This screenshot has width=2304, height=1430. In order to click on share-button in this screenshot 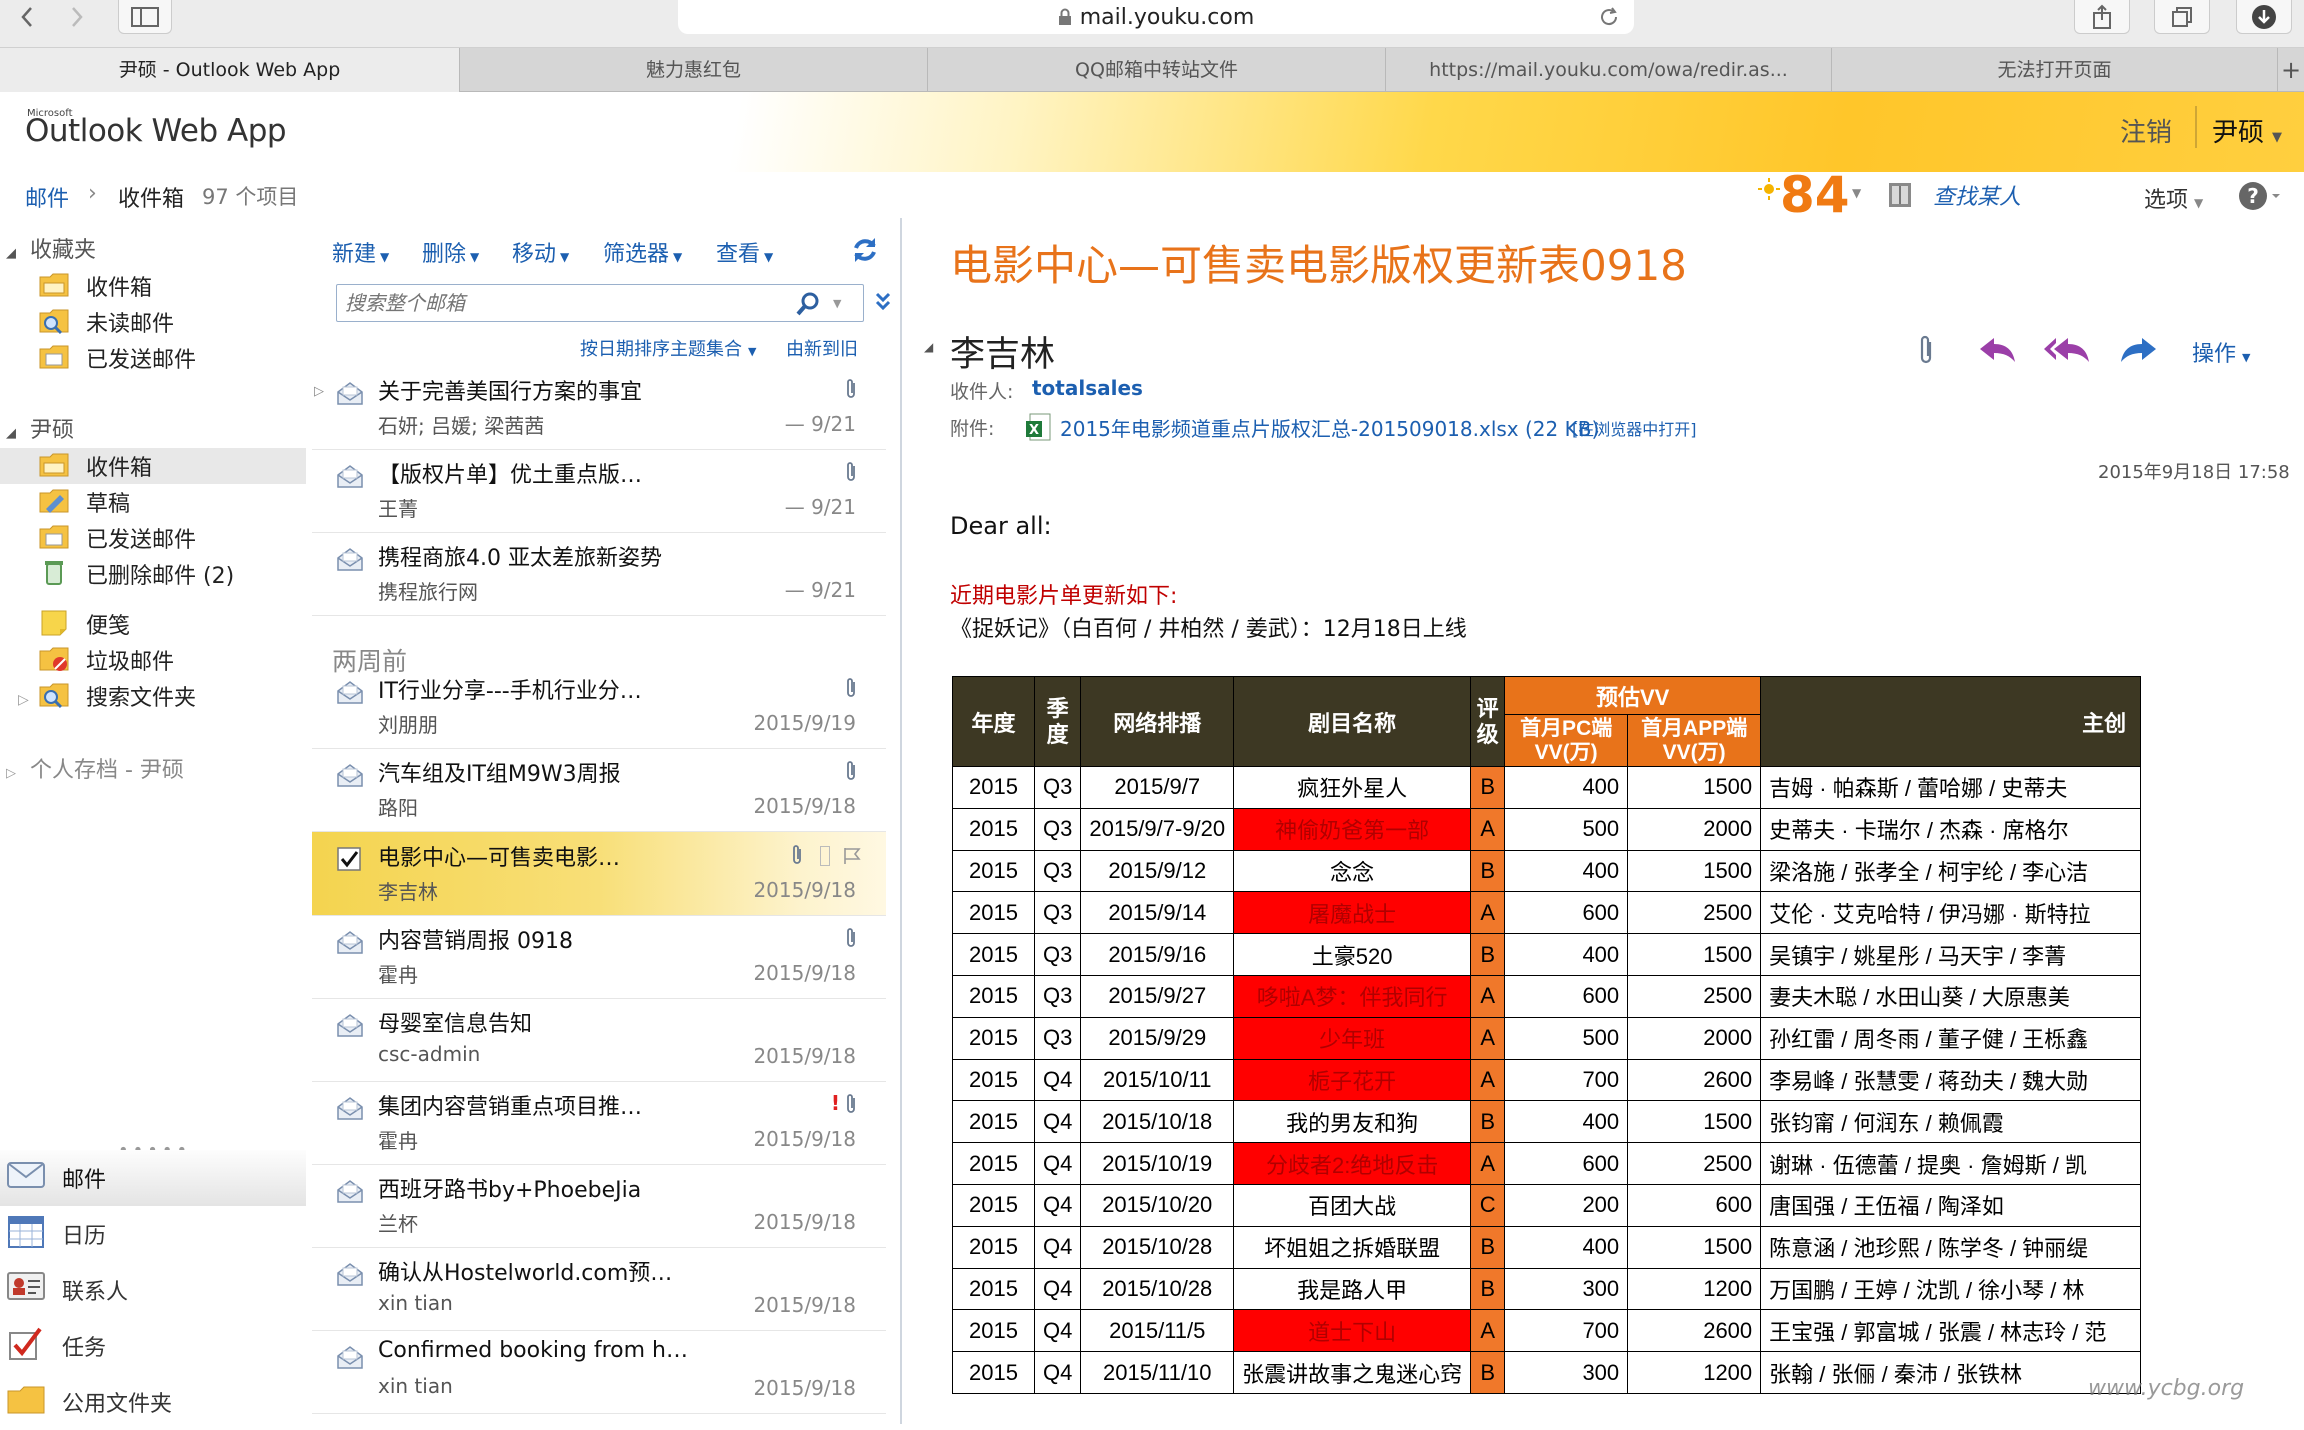, I will do `click(2102, 17)`.